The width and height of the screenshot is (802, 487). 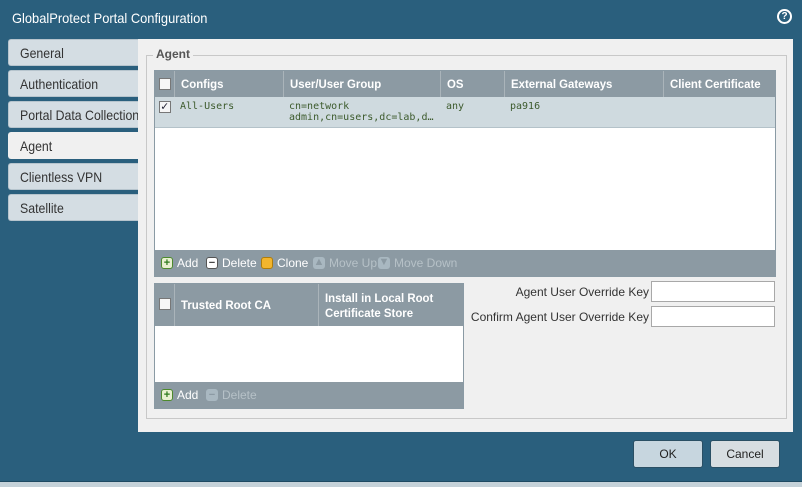 I want to click on tab-label: Clientless VPN, so click(x=61, y=177).